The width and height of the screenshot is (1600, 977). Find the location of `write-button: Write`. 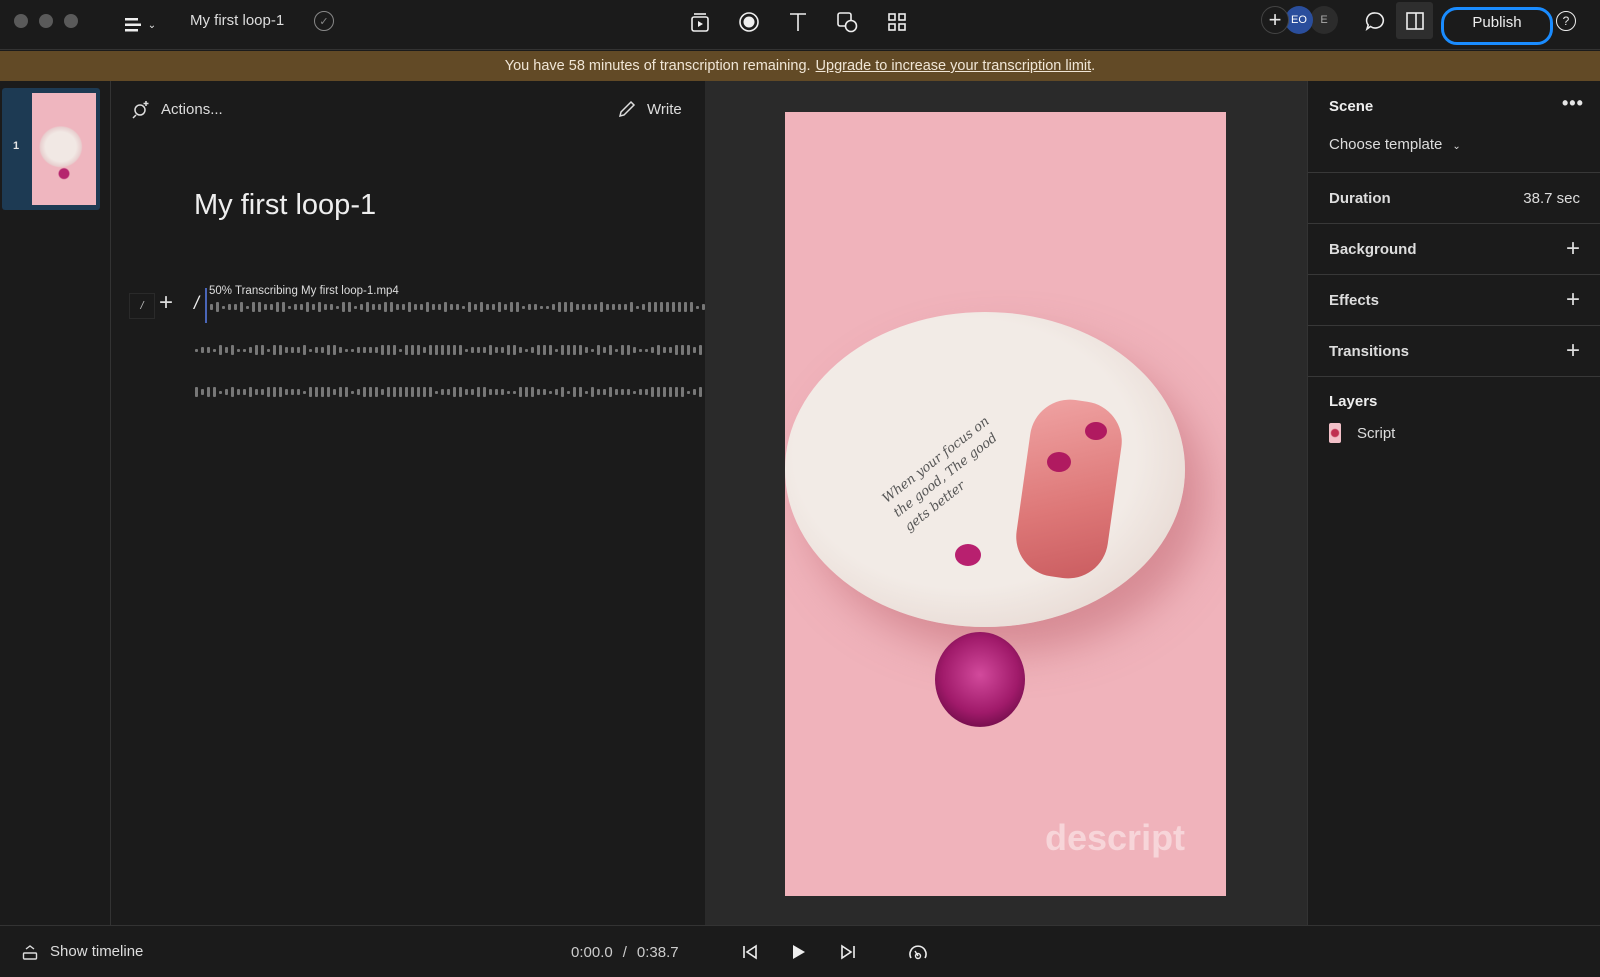

write-button: Write is located at coordinates (649, 109).